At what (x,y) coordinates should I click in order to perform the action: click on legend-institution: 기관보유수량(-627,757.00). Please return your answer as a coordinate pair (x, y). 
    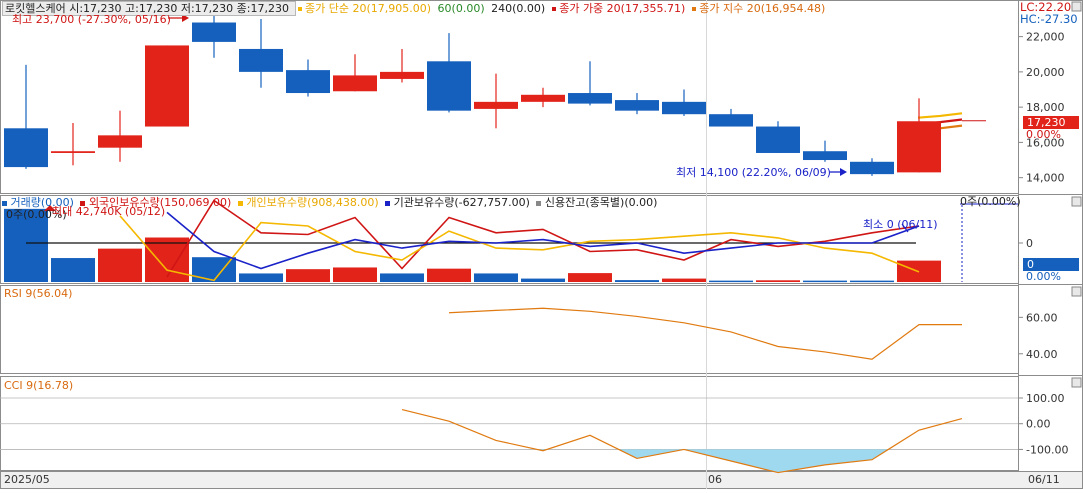
    Looking at the image, I should click on (461, 202).